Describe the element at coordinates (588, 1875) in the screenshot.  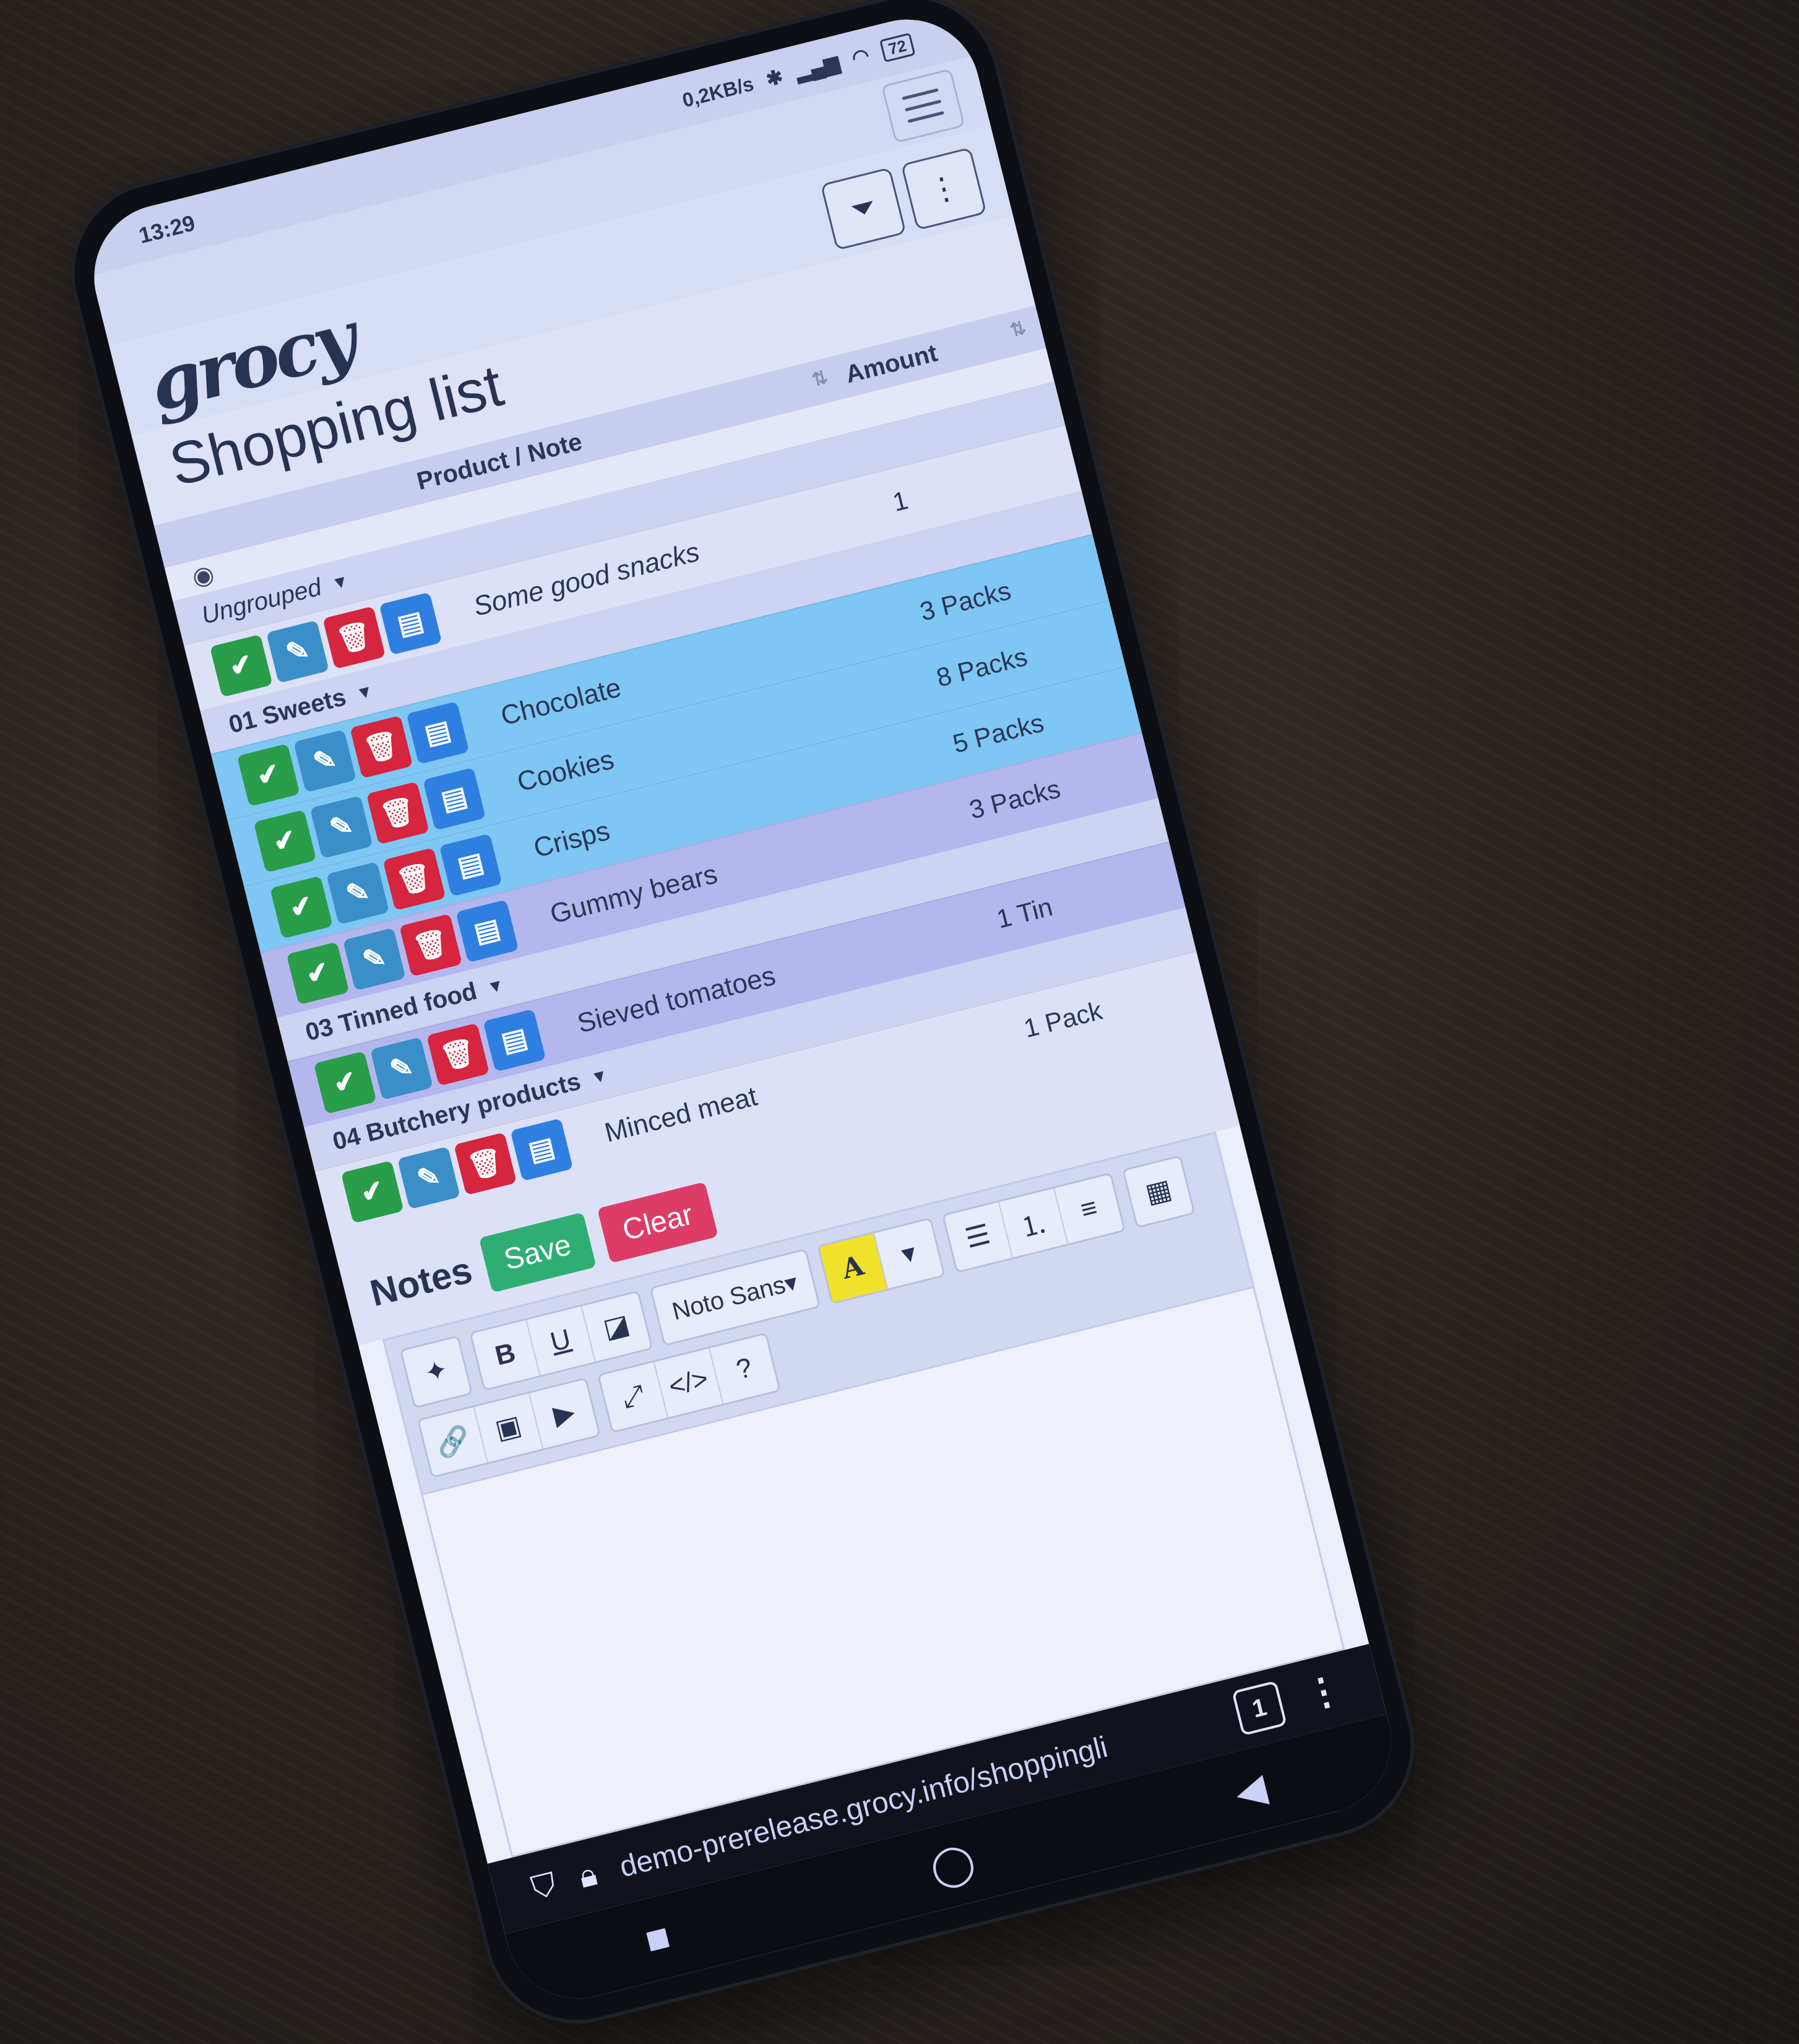
I see `lock-icon: 🔒︎` at that location.